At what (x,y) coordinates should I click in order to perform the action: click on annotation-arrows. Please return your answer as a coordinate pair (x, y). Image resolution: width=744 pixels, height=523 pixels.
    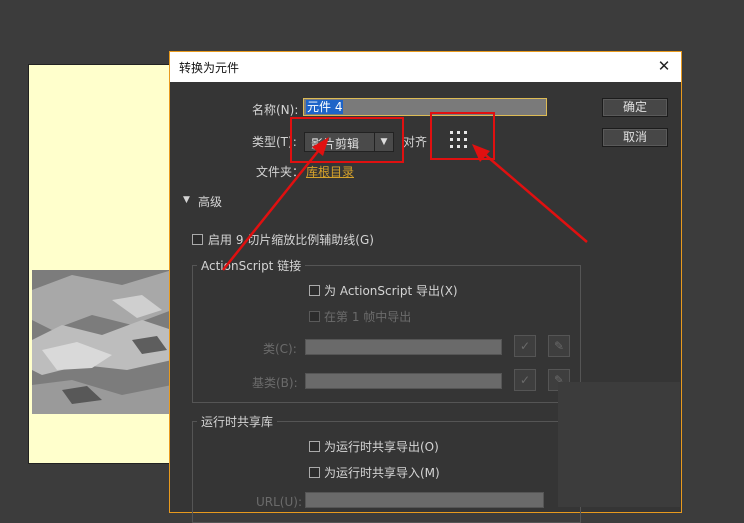
    Looking at the image, I should click on (405, 204).